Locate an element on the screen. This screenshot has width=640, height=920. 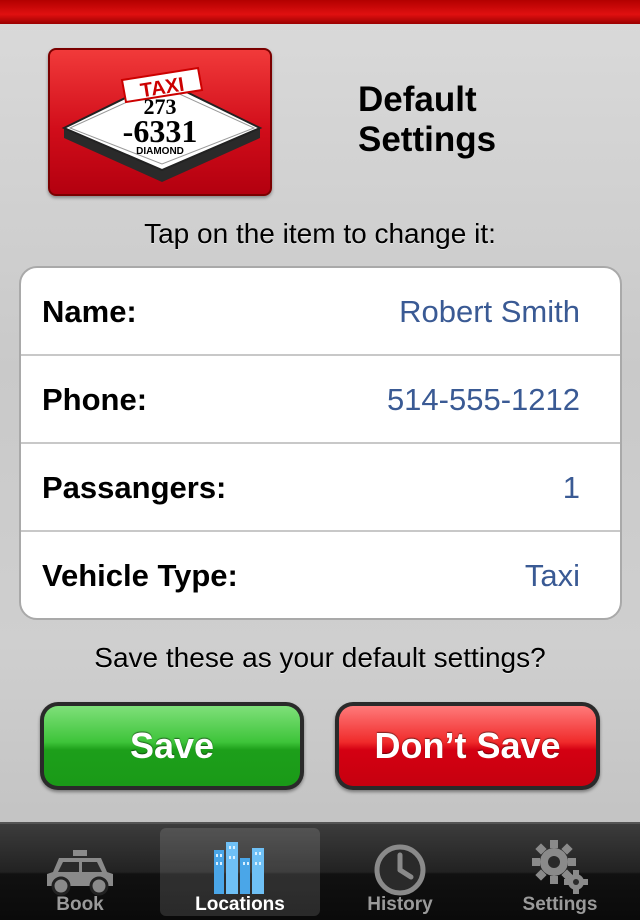
dont-save-button-label: Don’t Save is located at coordinates (467, 746).